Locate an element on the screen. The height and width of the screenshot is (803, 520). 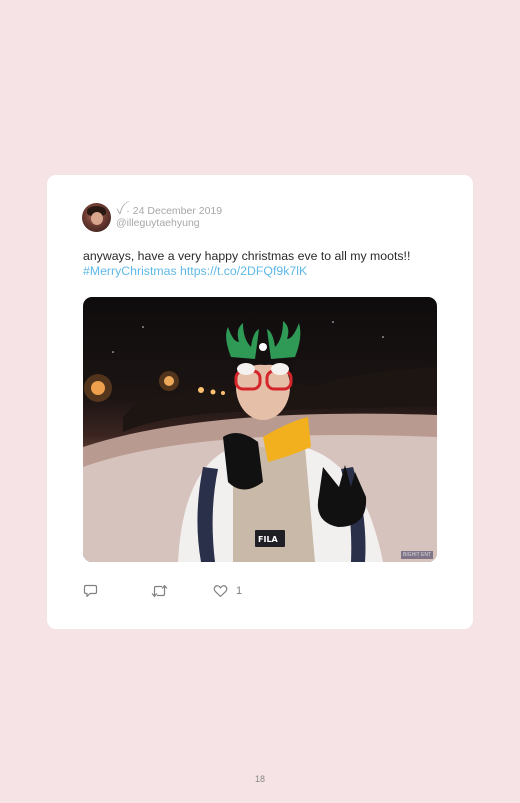
user-handle: @illeguytaehyung is located at coordinates (169, 223).